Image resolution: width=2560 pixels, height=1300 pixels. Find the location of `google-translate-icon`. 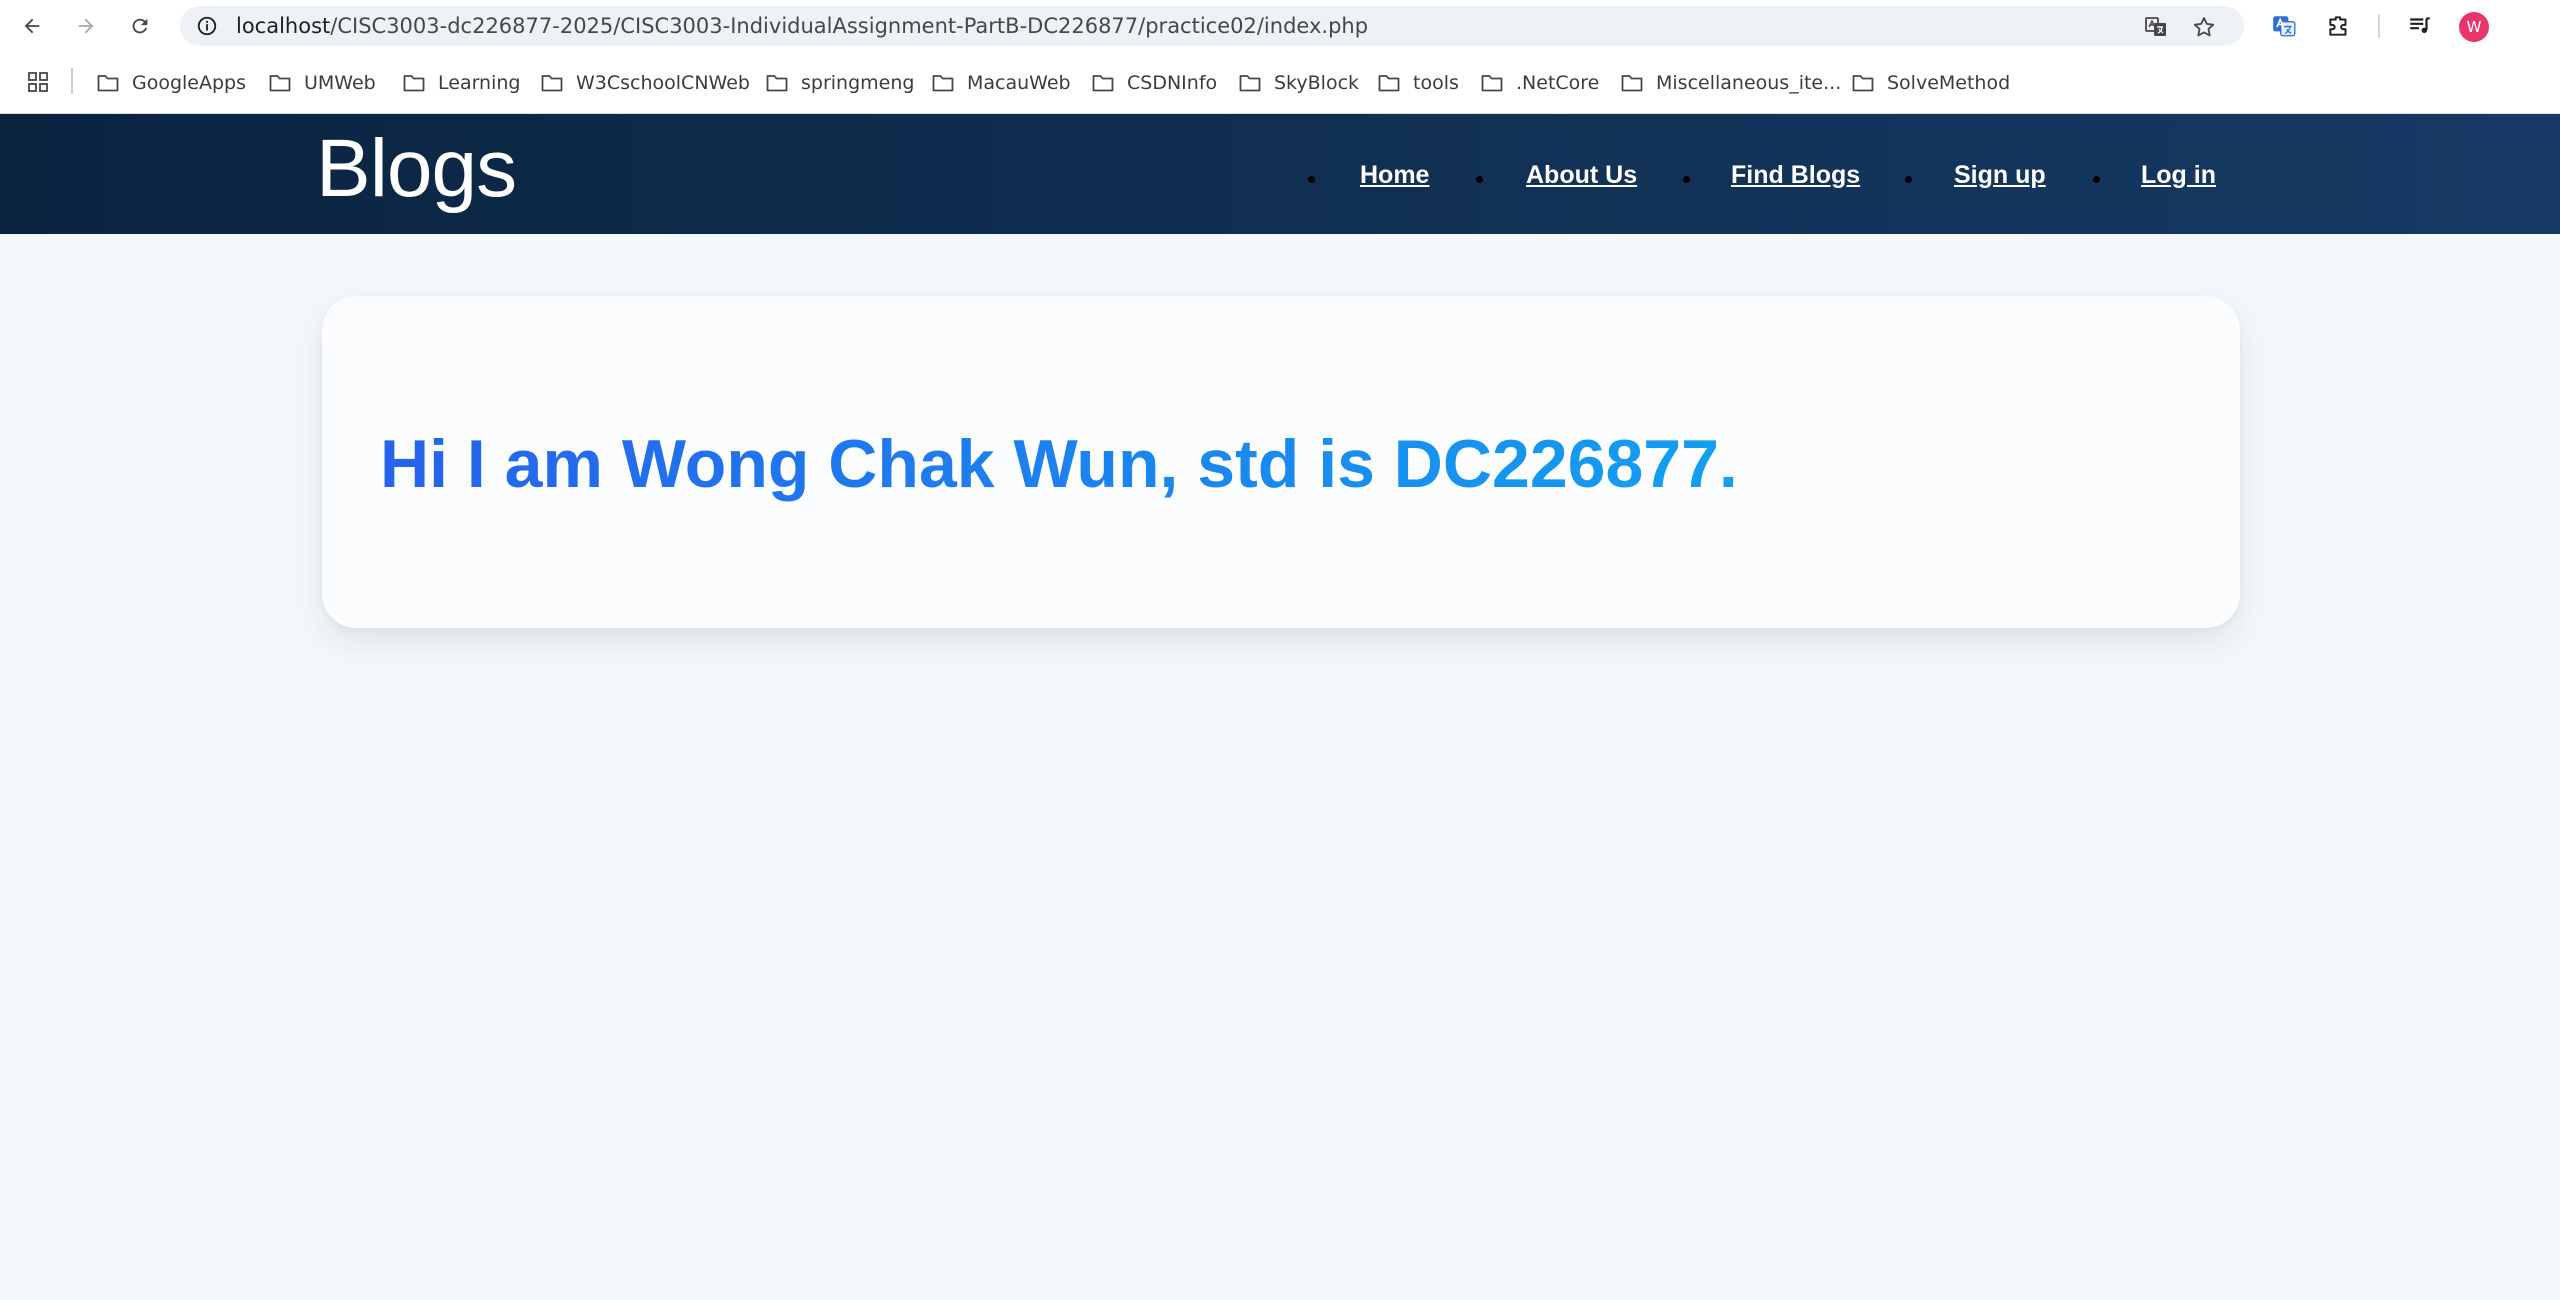

google-translate-icon is located at coordinates (2284, 26).